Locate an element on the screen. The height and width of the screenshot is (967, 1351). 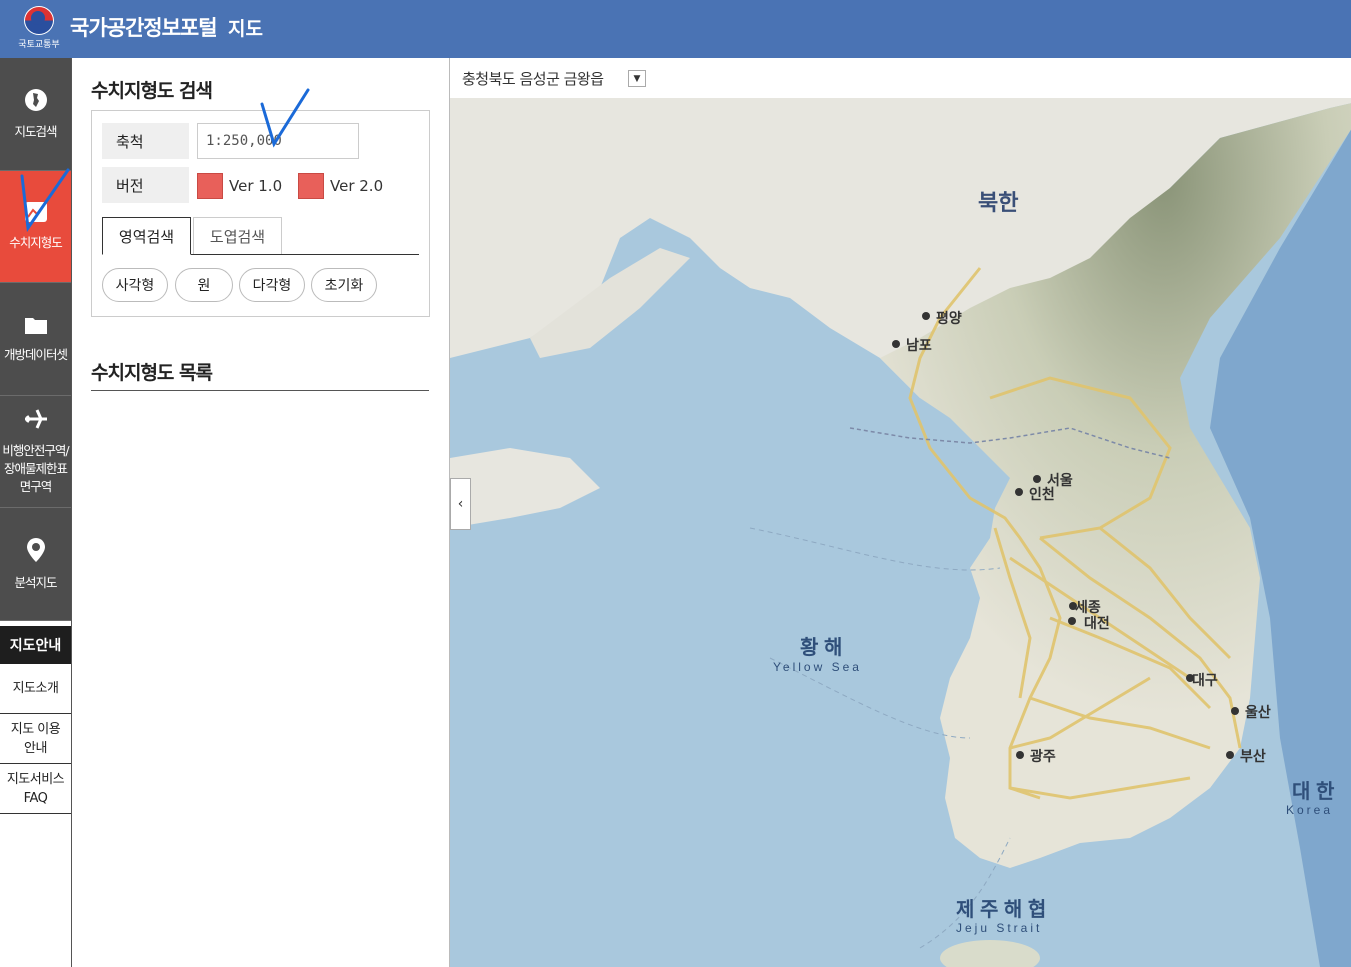
ver2-label: Ver 2.0 is located at coordinates (356, 186).